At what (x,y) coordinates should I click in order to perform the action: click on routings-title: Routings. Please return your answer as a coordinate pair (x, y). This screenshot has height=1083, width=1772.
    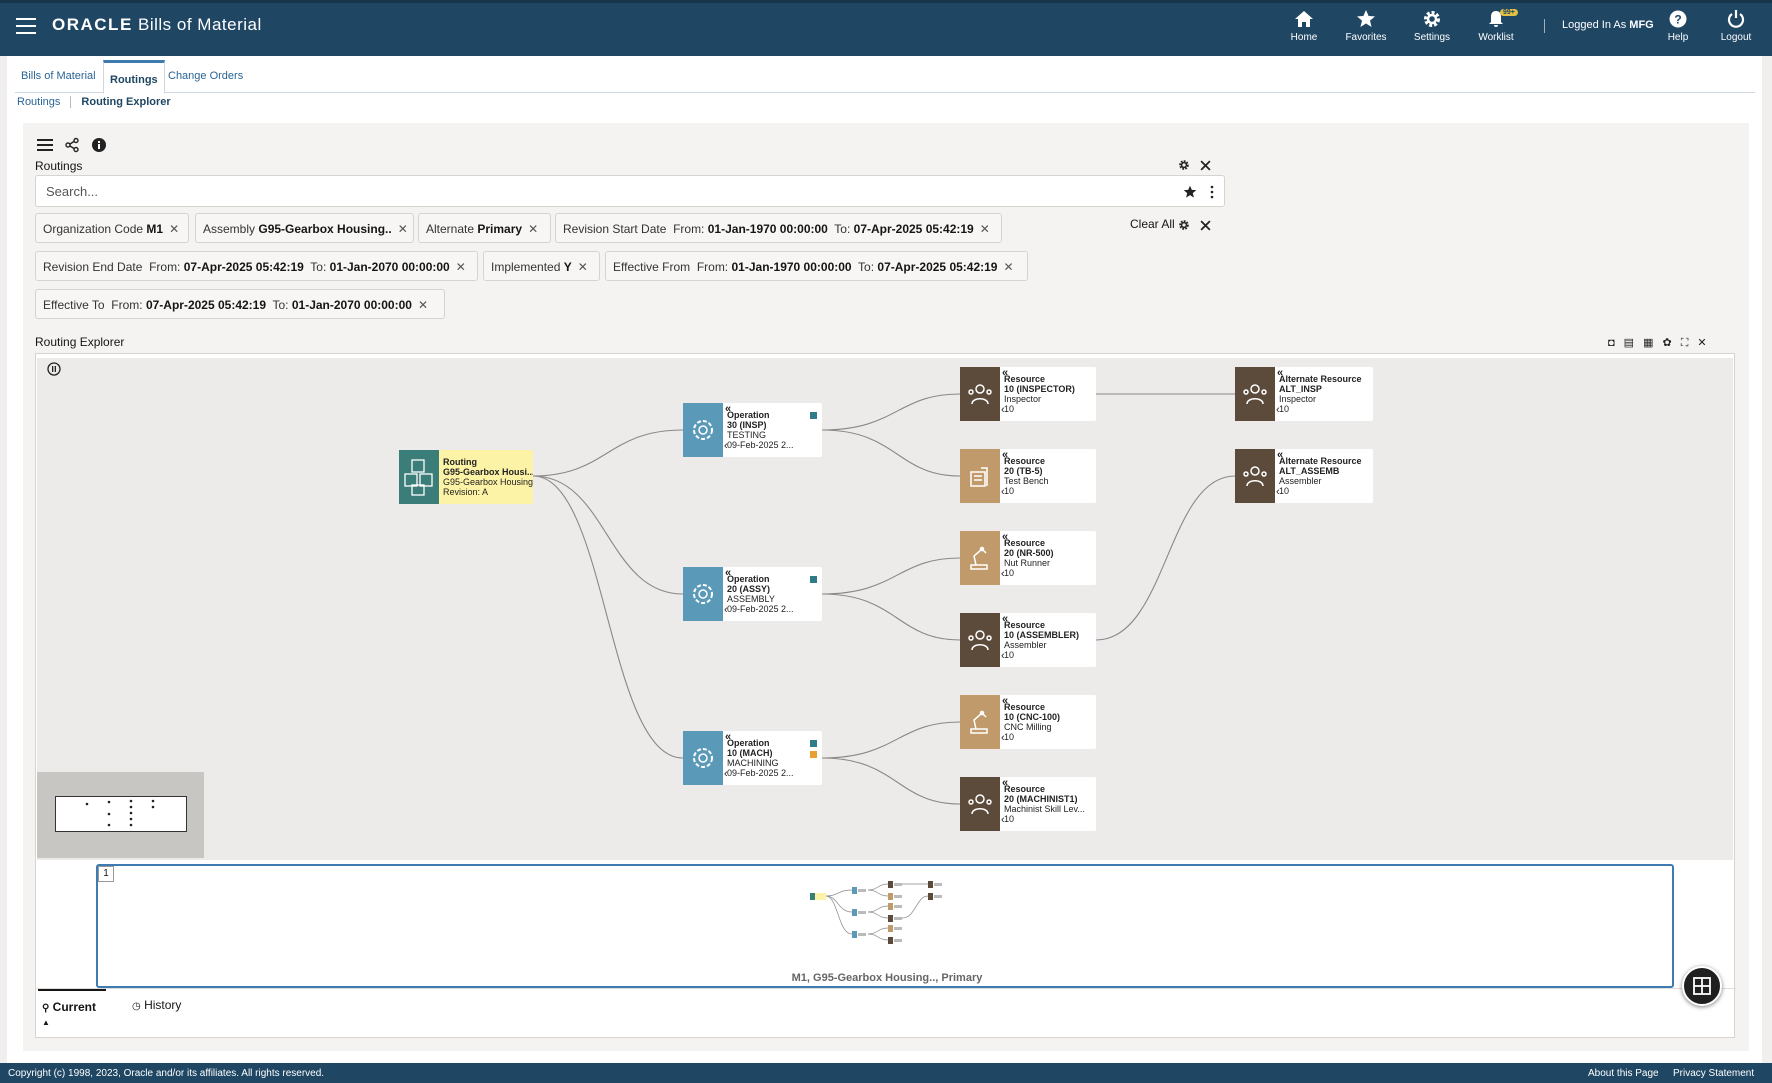
    Looking at the image, I should click on (59, 166).